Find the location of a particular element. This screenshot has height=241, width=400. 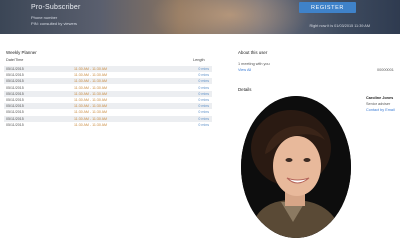

register-button: REGISTER is located at coordinates (327, 7).